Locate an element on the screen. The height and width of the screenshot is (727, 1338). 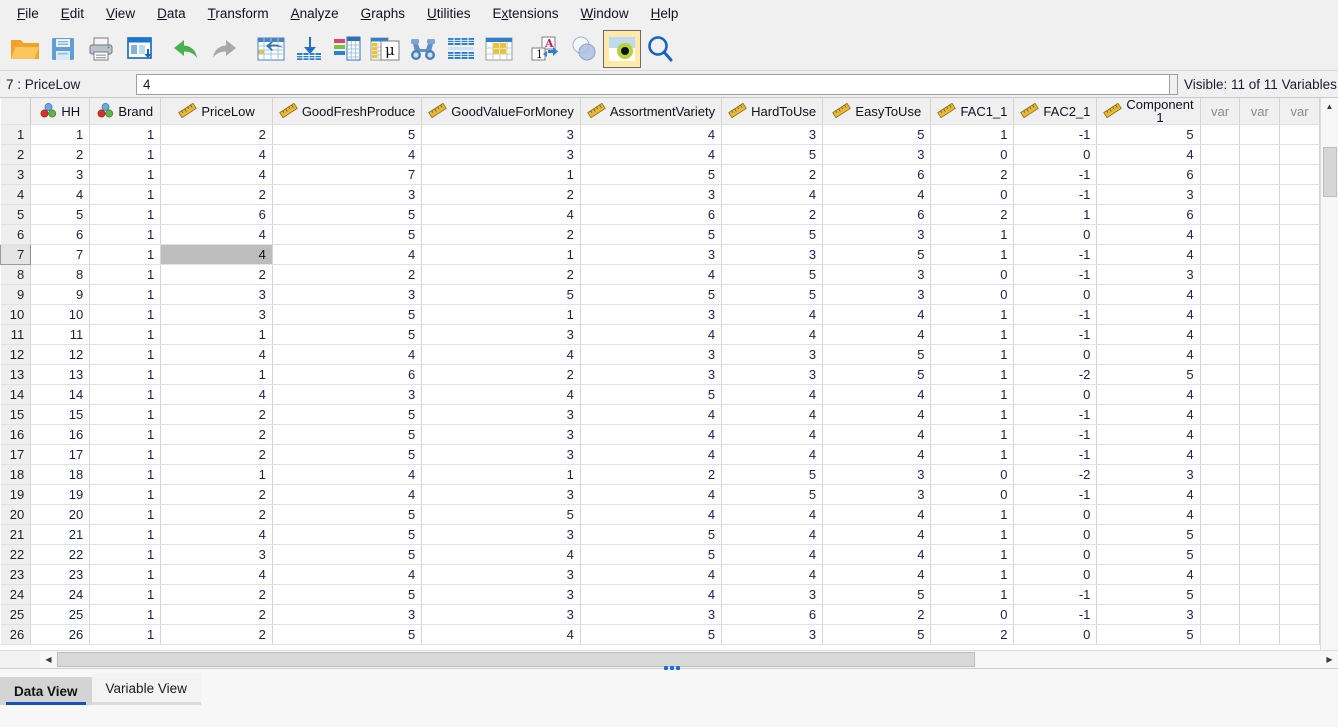
column-header-easytouse: EasyToUse is located at coordinates (877, 111).